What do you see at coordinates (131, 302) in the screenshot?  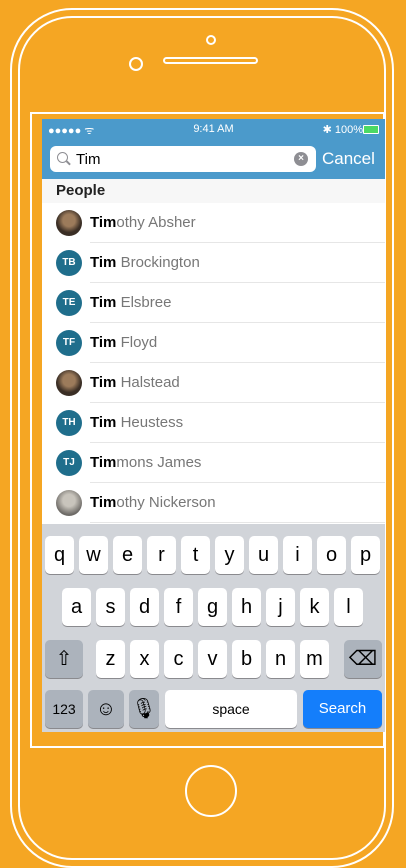 I see `person-name: Tim Elsbree` at bounding box center [131, 302].